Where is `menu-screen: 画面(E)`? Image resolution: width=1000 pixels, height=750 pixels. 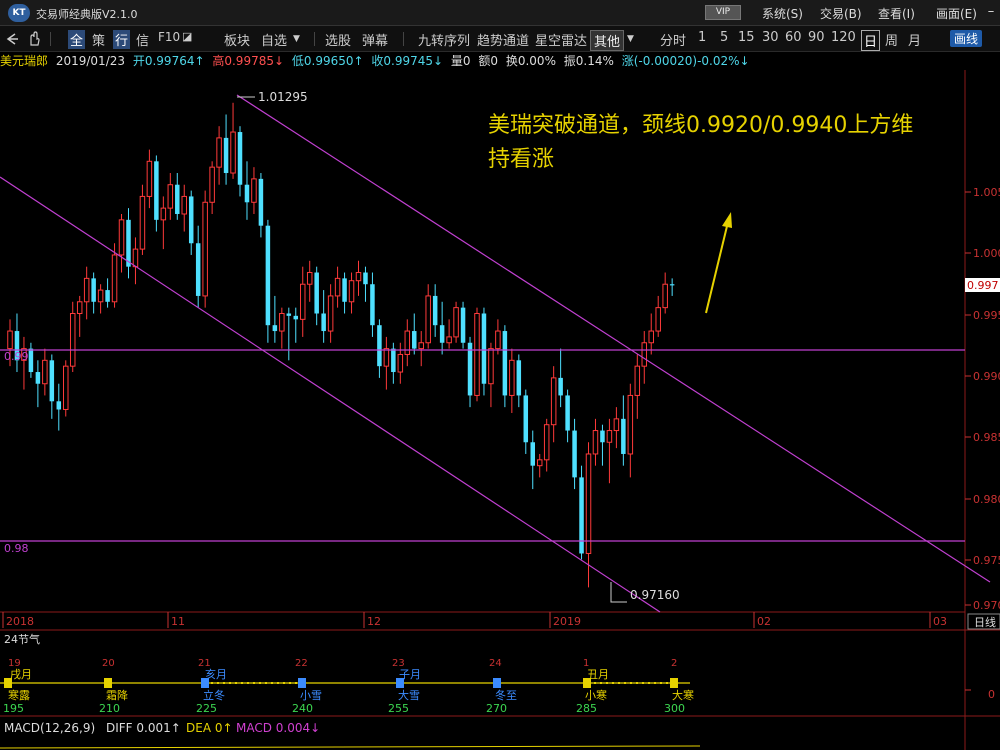 menu-screen: 画面(E) is located at coordinates (956, 13).